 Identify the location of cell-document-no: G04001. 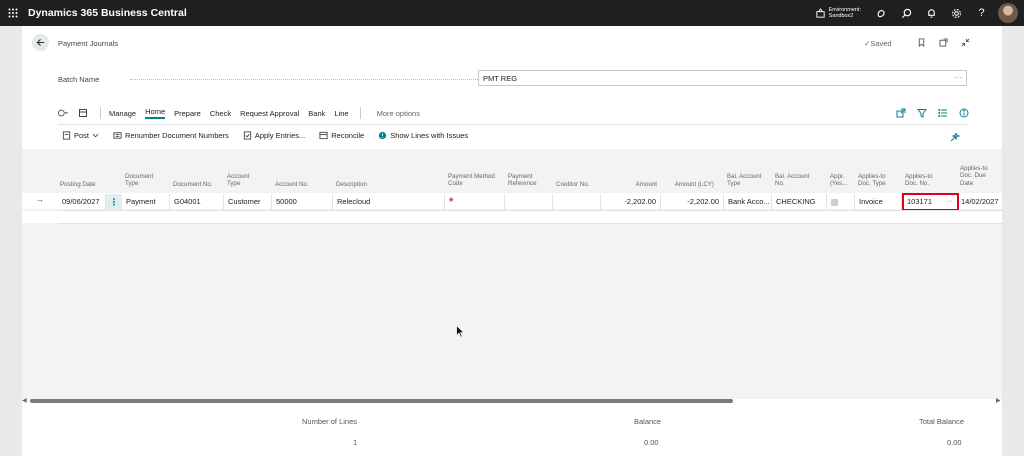
(197, 202).